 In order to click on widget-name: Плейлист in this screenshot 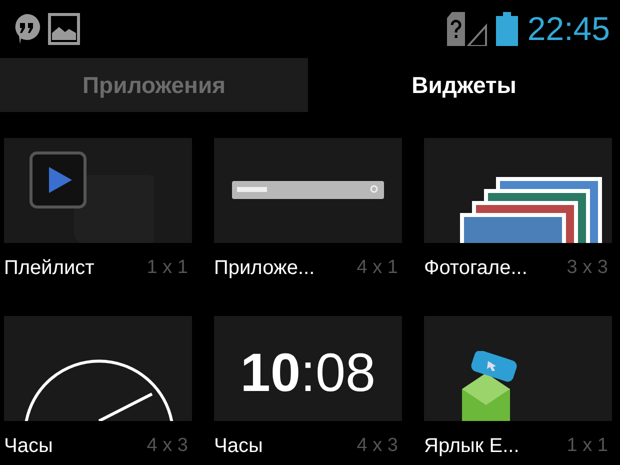, I will do `click(49, 268)`.